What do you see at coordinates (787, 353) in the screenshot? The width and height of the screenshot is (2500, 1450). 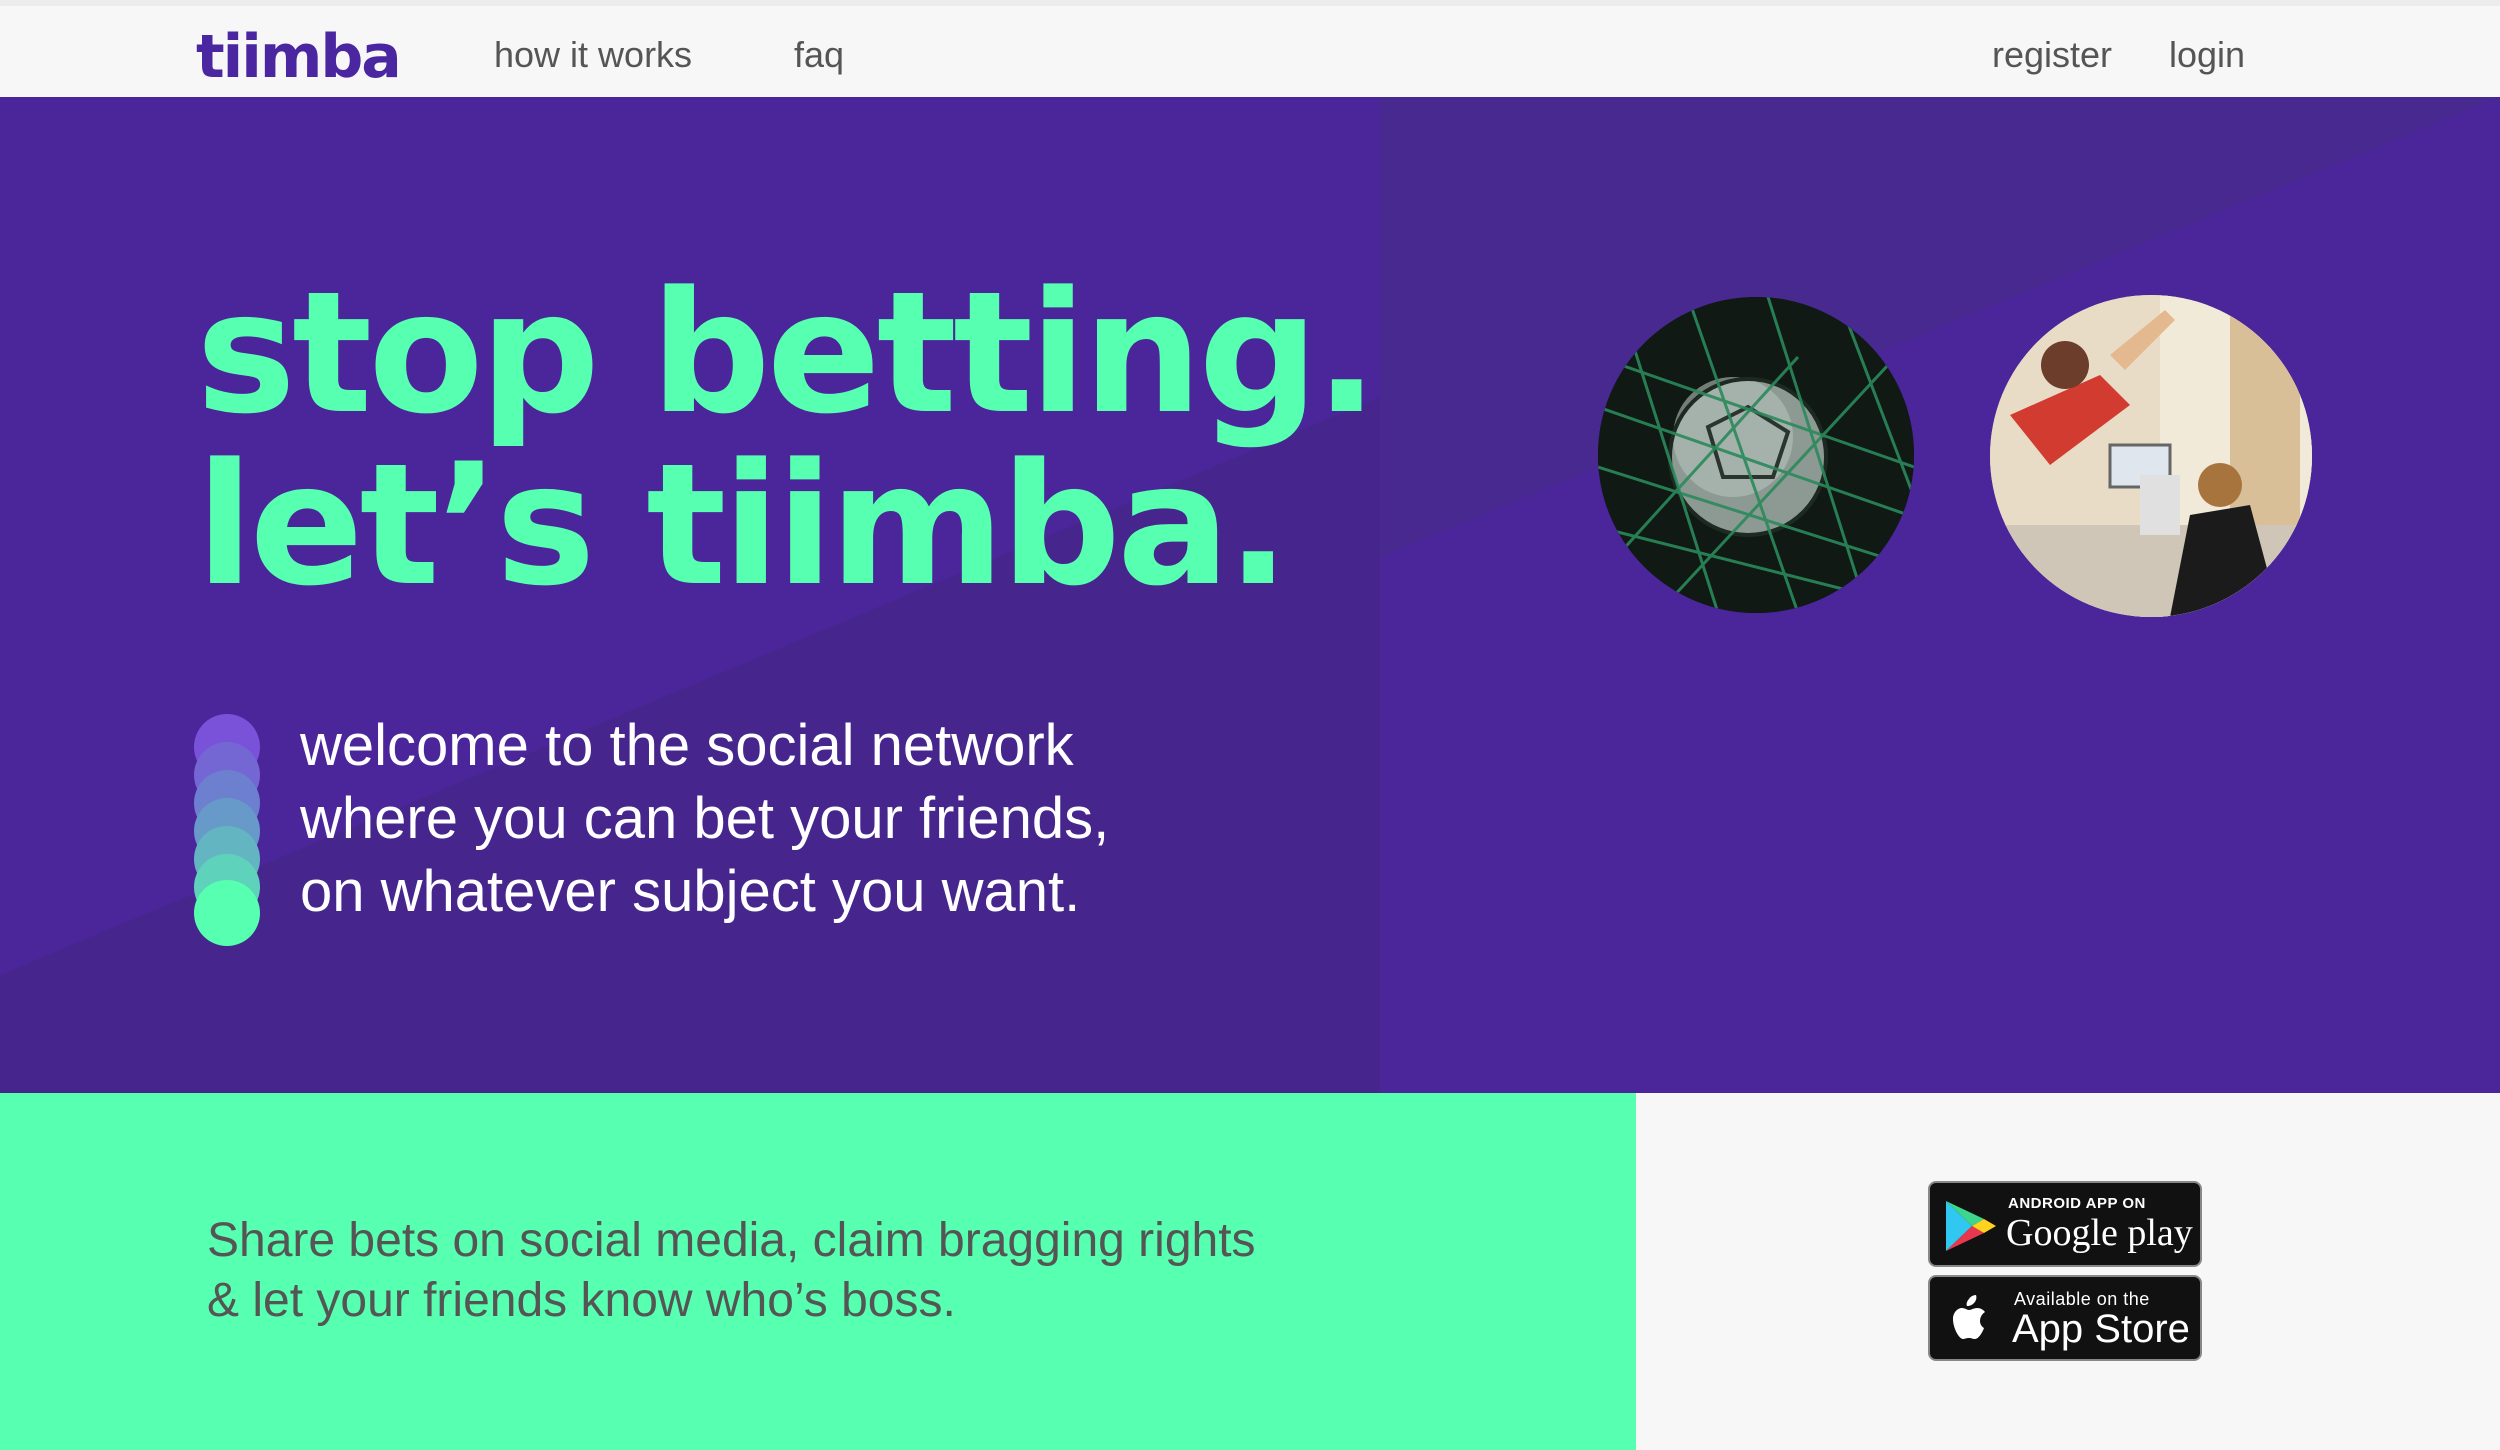 I see `headline-line-1: stop betting.` at bounding box center [787, 353].